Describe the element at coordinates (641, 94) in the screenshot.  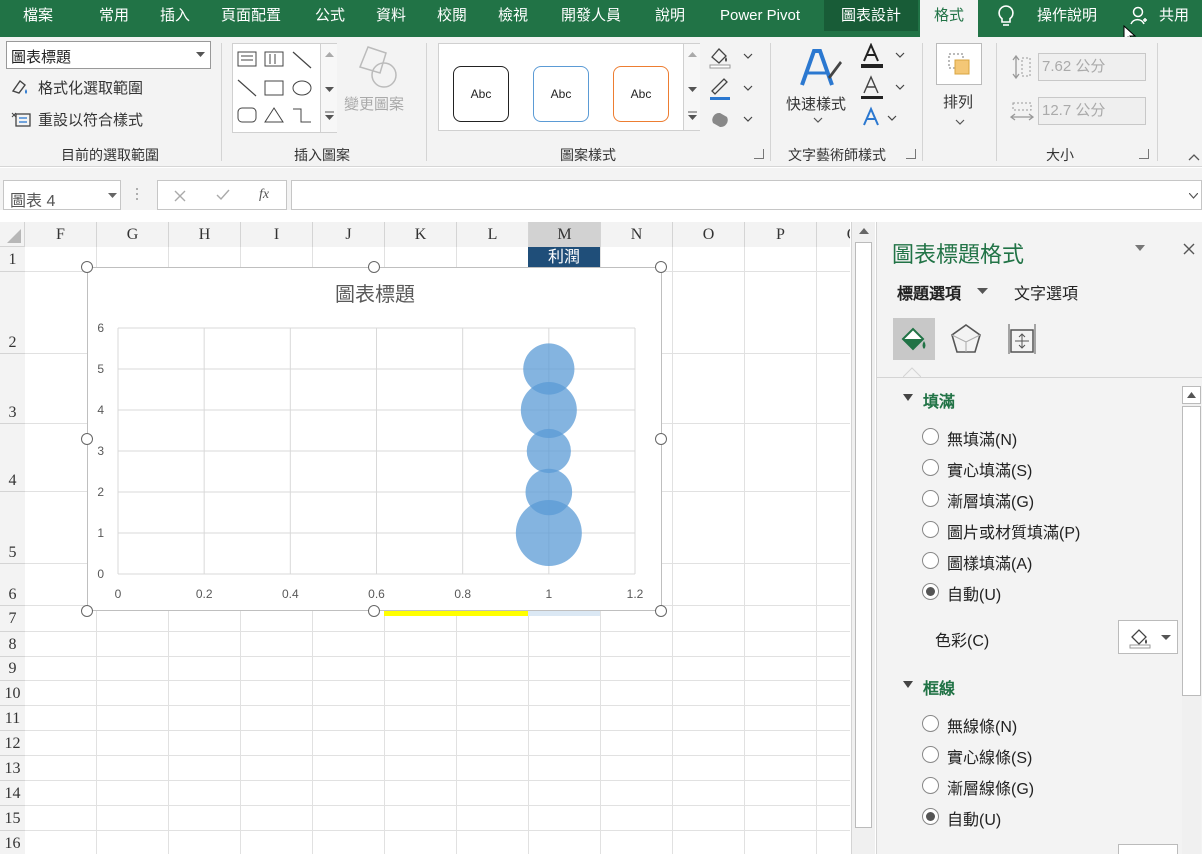
I see `style-preset-3: Abc` at that location.